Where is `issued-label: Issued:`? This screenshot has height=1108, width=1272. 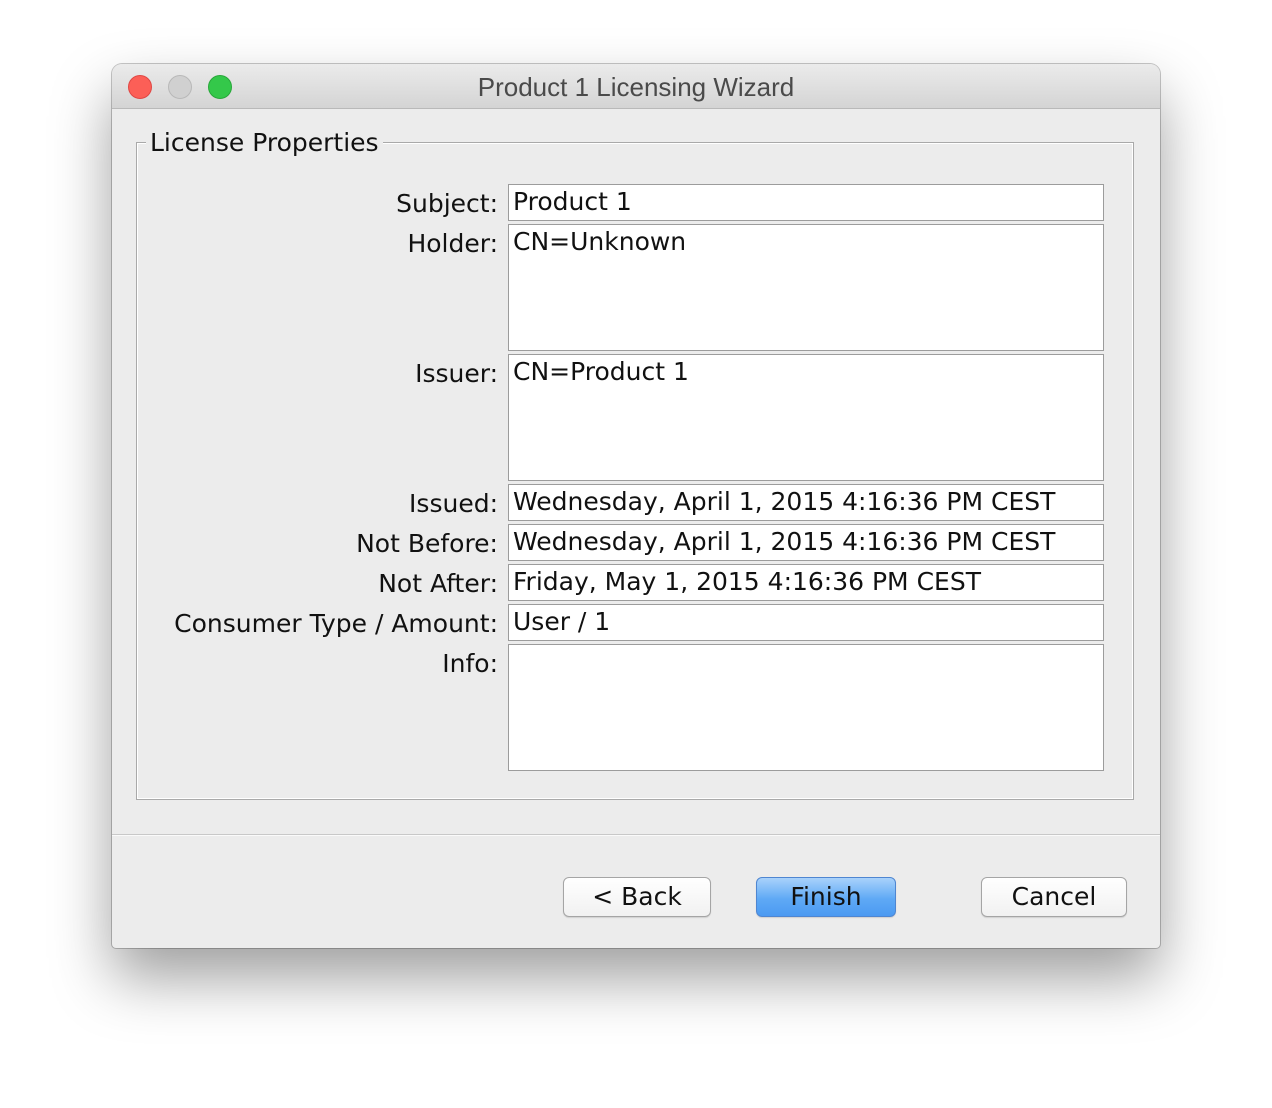
issued-label: Issued: is located at coordinates (453, 503).